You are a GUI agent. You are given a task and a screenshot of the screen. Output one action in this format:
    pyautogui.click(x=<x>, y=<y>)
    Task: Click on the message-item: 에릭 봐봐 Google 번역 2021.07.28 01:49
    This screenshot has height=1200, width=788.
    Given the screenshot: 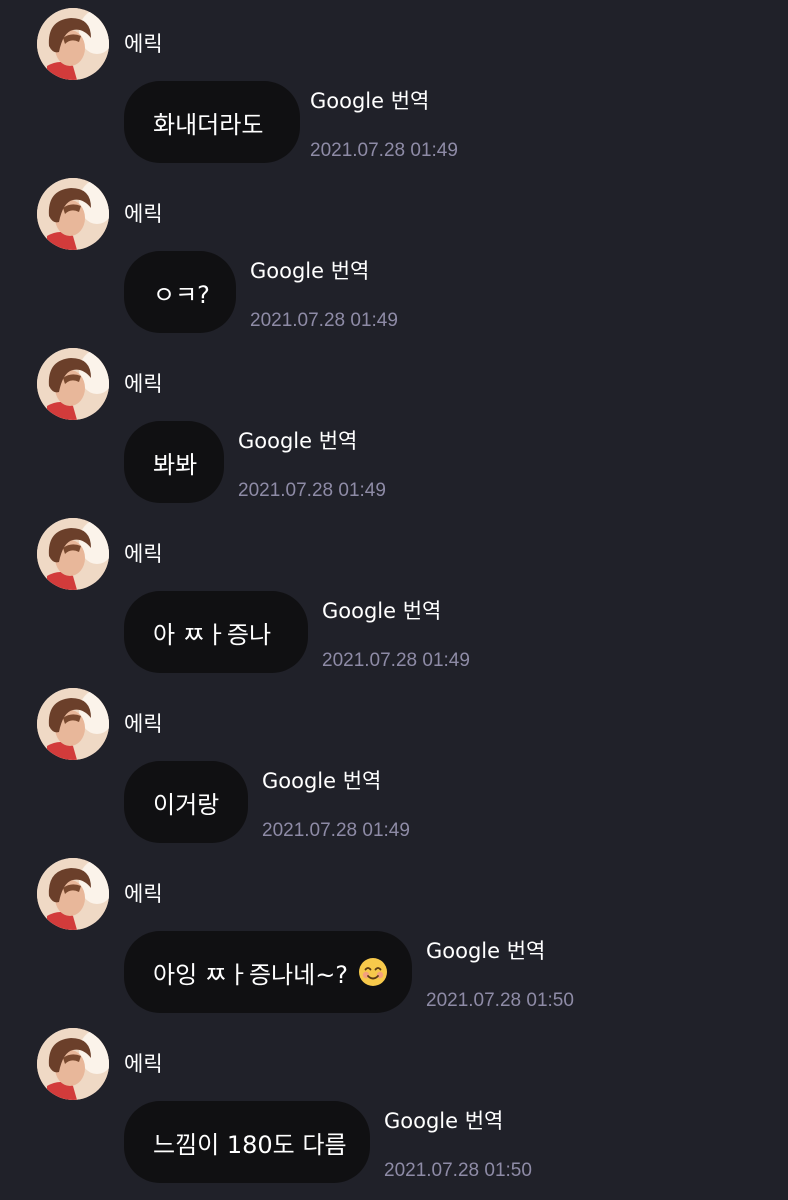 What is the action you would take?
    pyautogui.click(x=394, y=425)
    